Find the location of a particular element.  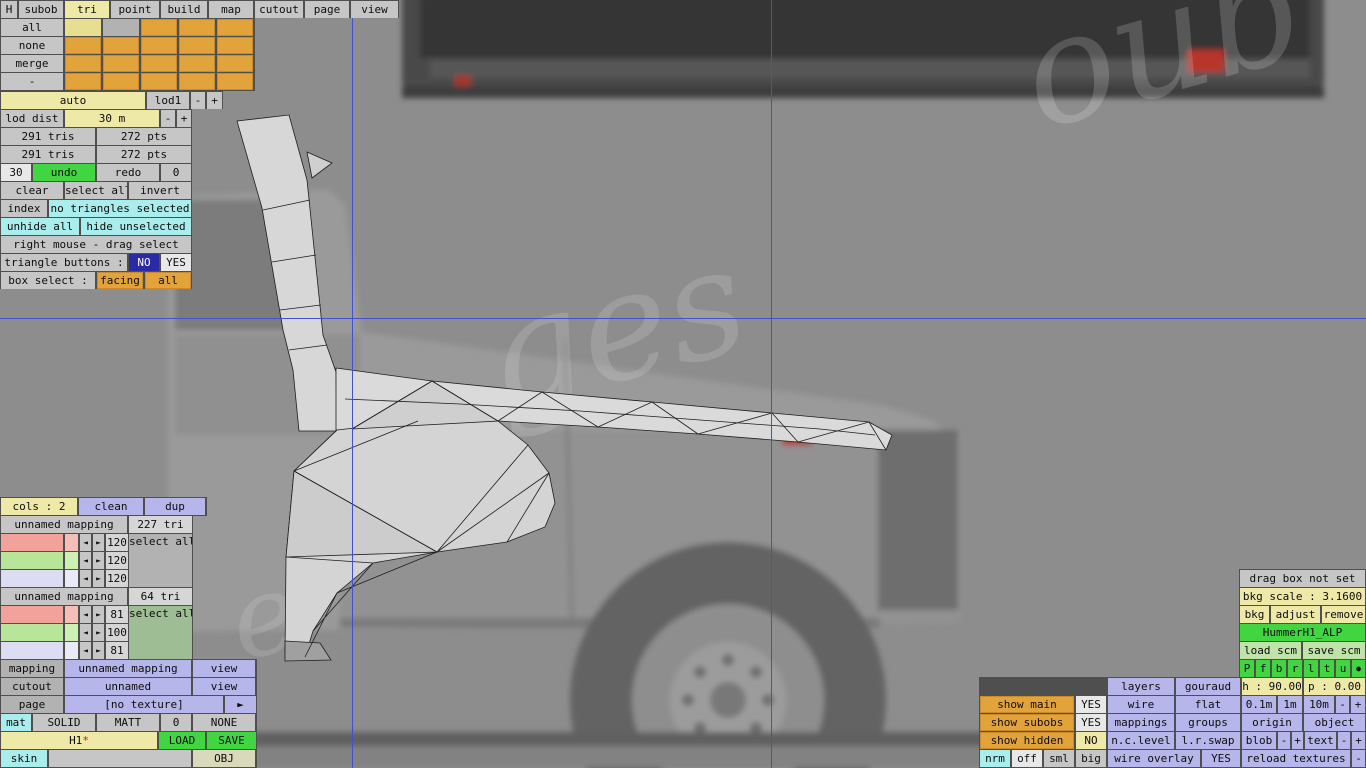

mappings-button: mappings is located at coordinates (1141, 722).